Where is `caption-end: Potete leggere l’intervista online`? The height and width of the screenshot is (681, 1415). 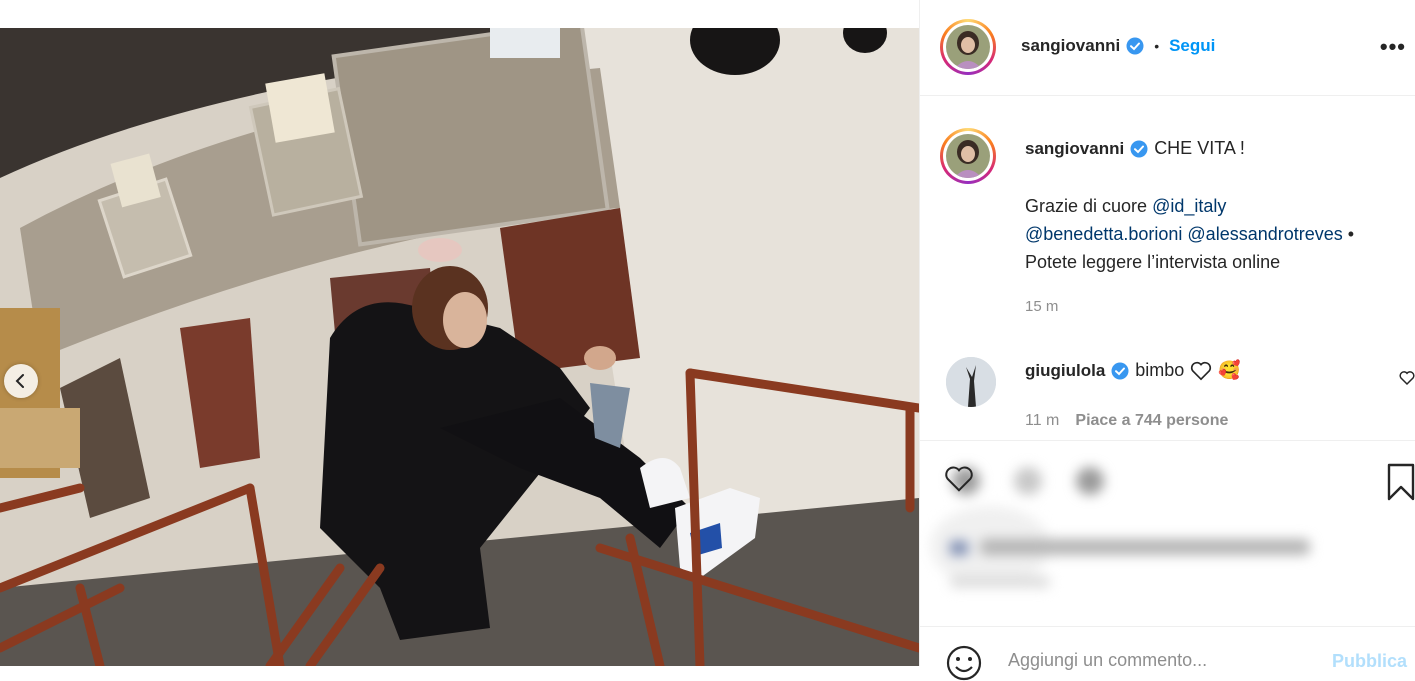 caption-end: Potete leggere l’intervista online is located at coordinates (1153, 262).